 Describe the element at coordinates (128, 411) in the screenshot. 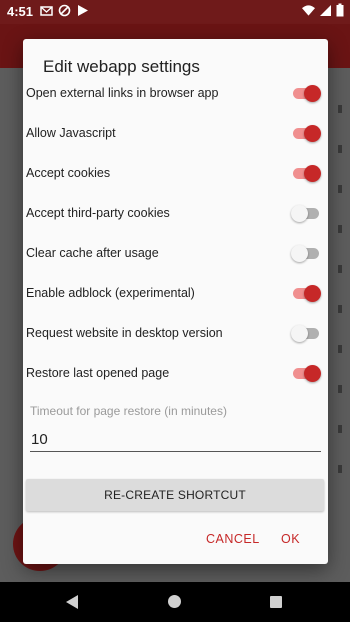

I see `timeout-label: Timeout for page restore (in minutes)` at that location.